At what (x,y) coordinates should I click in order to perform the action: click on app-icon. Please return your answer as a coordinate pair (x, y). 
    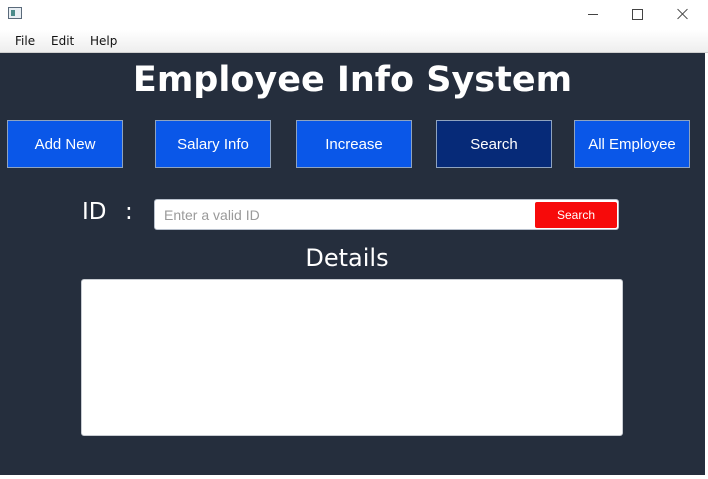
    Looking at the image, I should click on (15, 13).